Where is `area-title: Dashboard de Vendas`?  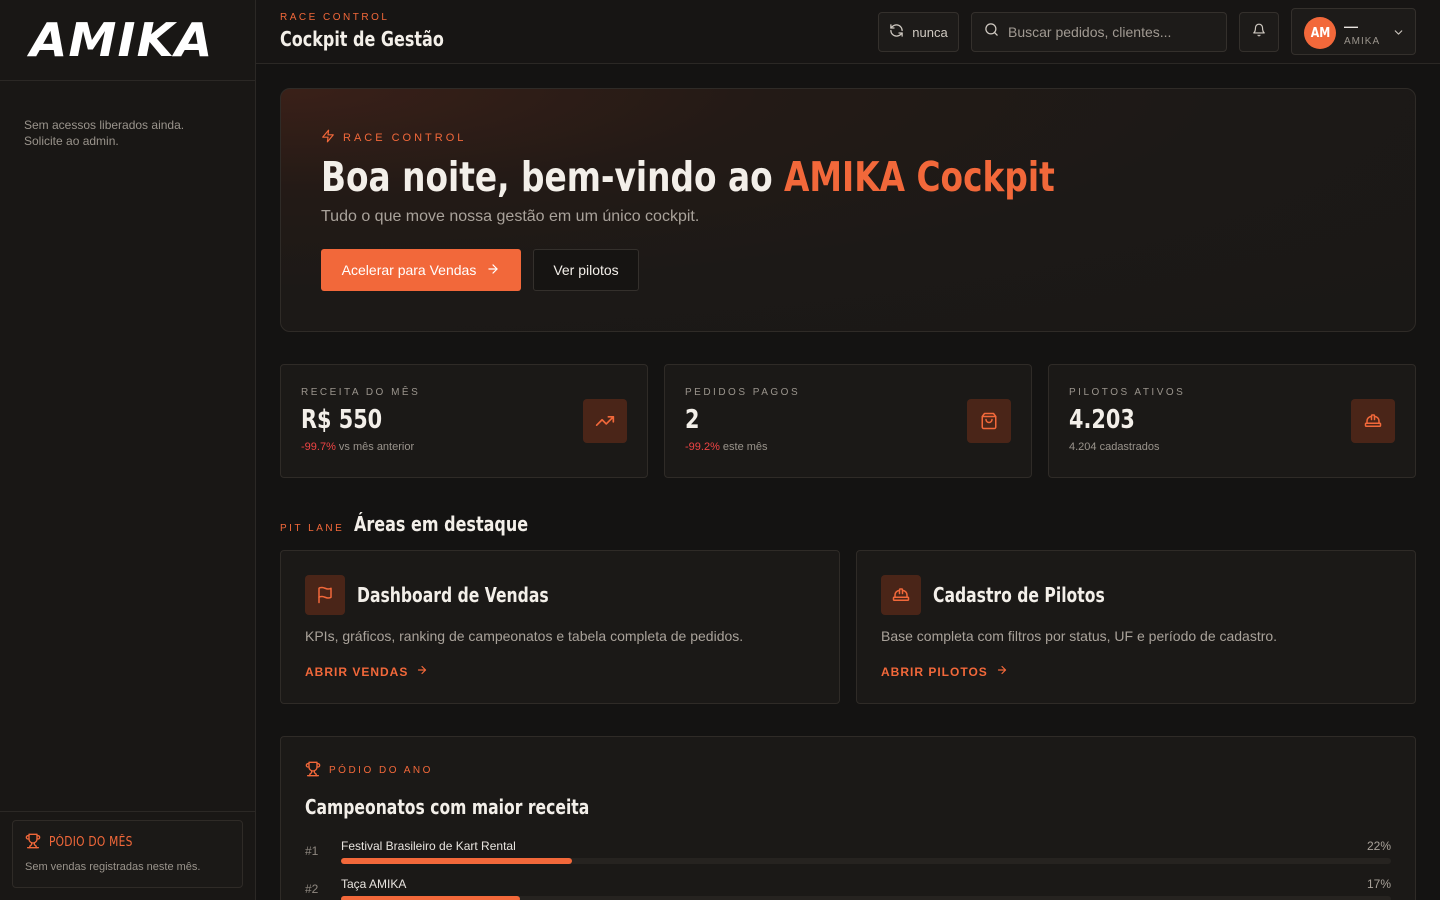
area-title: Dashboard de Vendas is located at coordinates (453, 595).